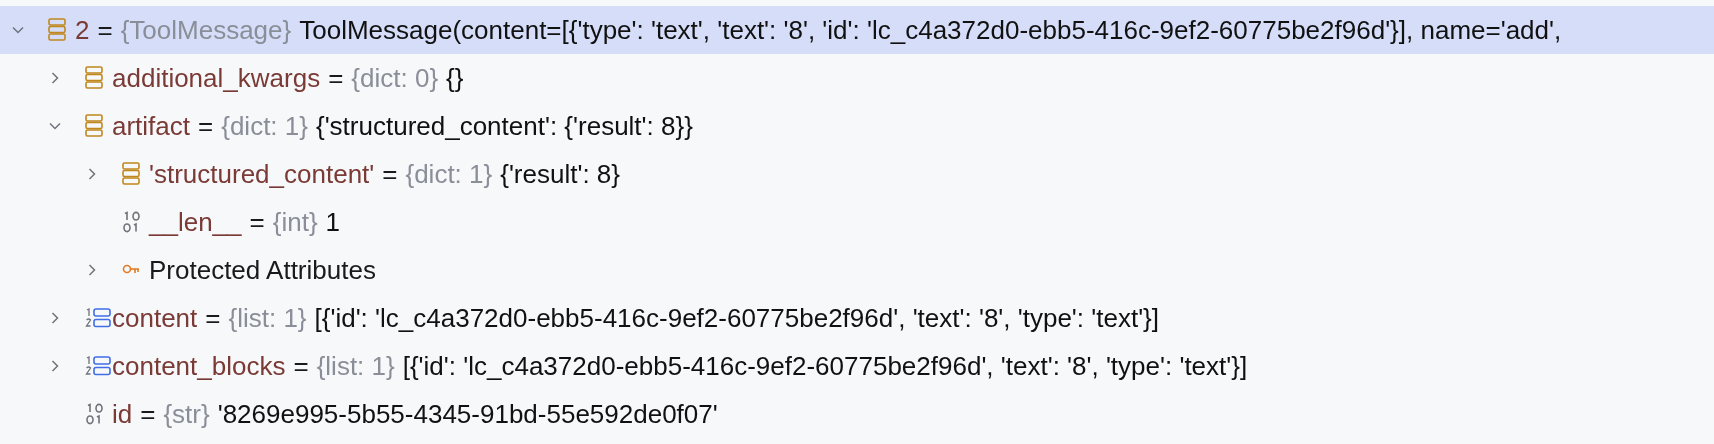 Image resolution: width=1714 pixels, height=444 pixels. Describe the element at coordinates (395, 78) in the screenshot. I see `variable-type: {dict: 0}` at that location.